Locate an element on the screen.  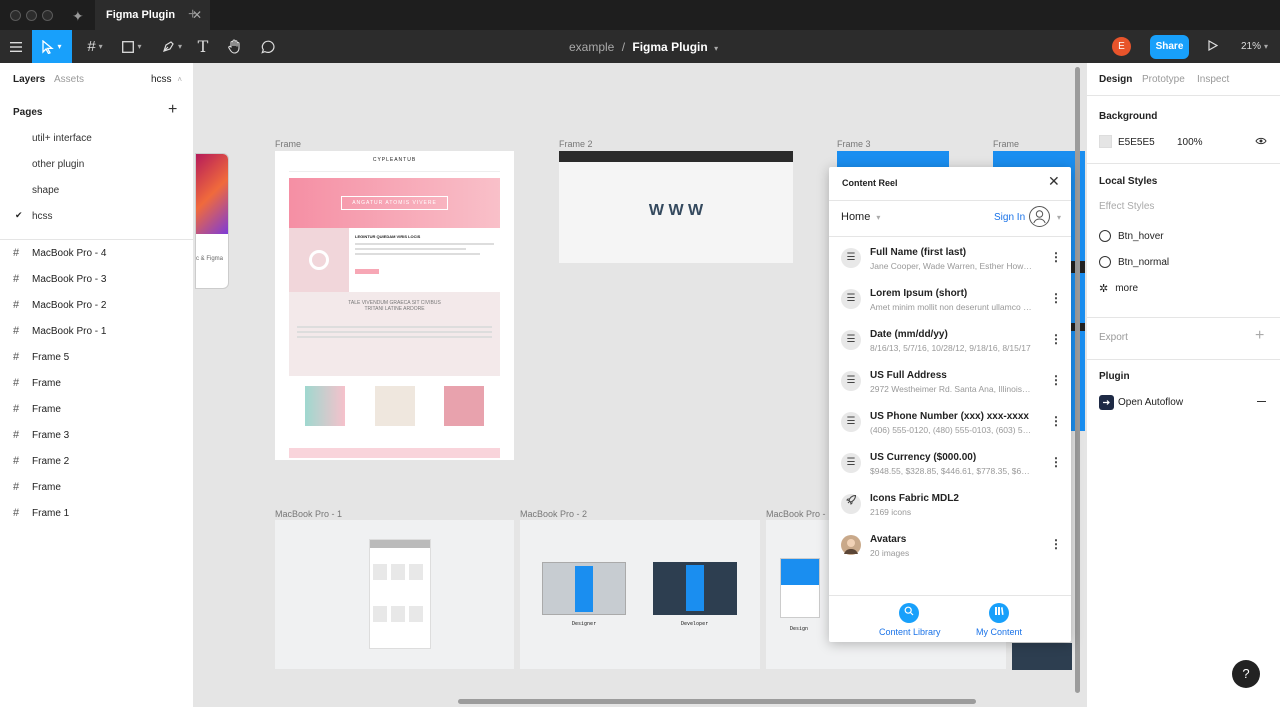
frame-label: MacBook Pro - 1 is located at coordinates (308, 514).